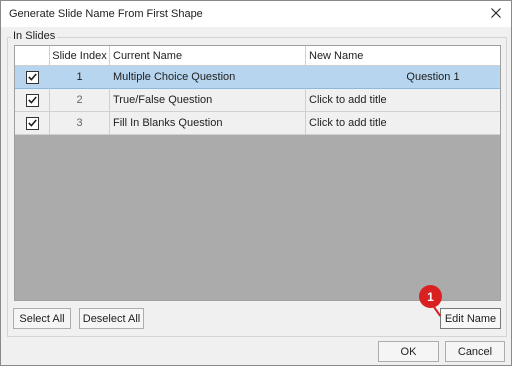 The image size is (512, 366). What do you see at coordinates (256, 14) in the screenshot?
I see `title-bar: Generate Slide Name From First Shape` at bounding box center [256, 14].